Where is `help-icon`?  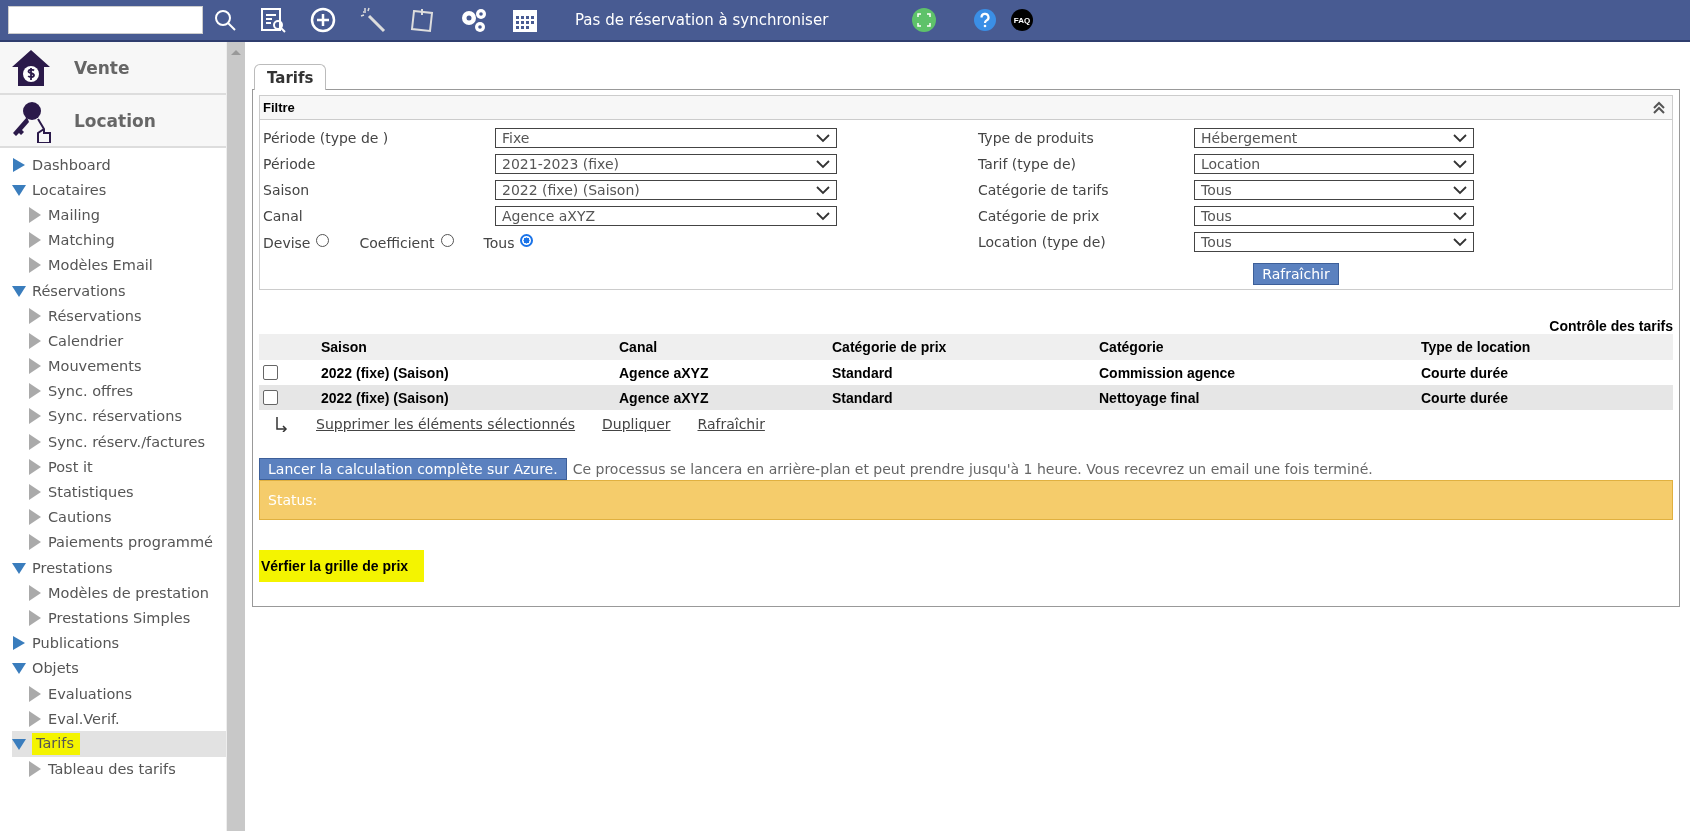
help-icon is located at coordinates (985, 20).